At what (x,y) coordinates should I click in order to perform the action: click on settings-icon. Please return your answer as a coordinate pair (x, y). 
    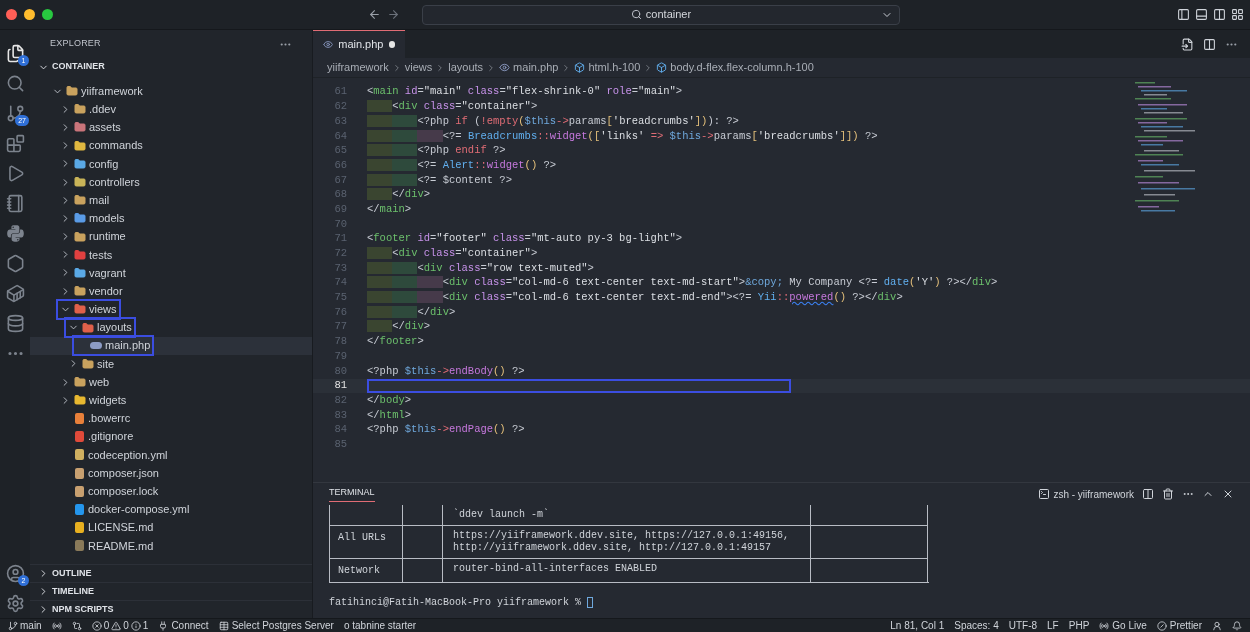
    Looking at the image, I should click on (15, 603).